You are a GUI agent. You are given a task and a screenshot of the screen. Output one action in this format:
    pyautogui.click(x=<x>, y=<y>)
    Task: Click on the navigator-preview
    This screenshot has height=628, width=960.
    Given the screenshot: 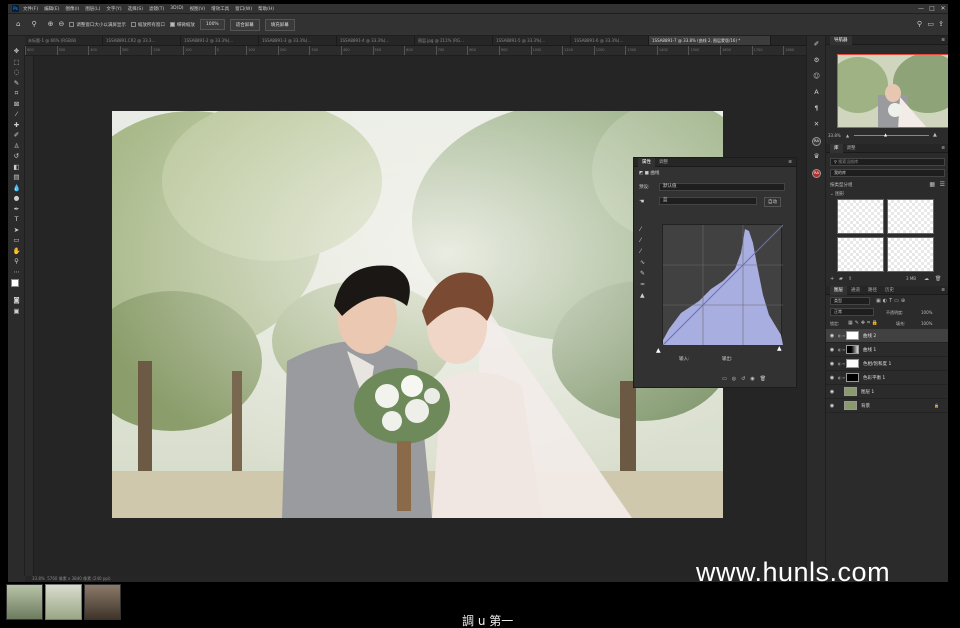 What is the action you would take?
    pyautogui.click(x=892, y=91)
    